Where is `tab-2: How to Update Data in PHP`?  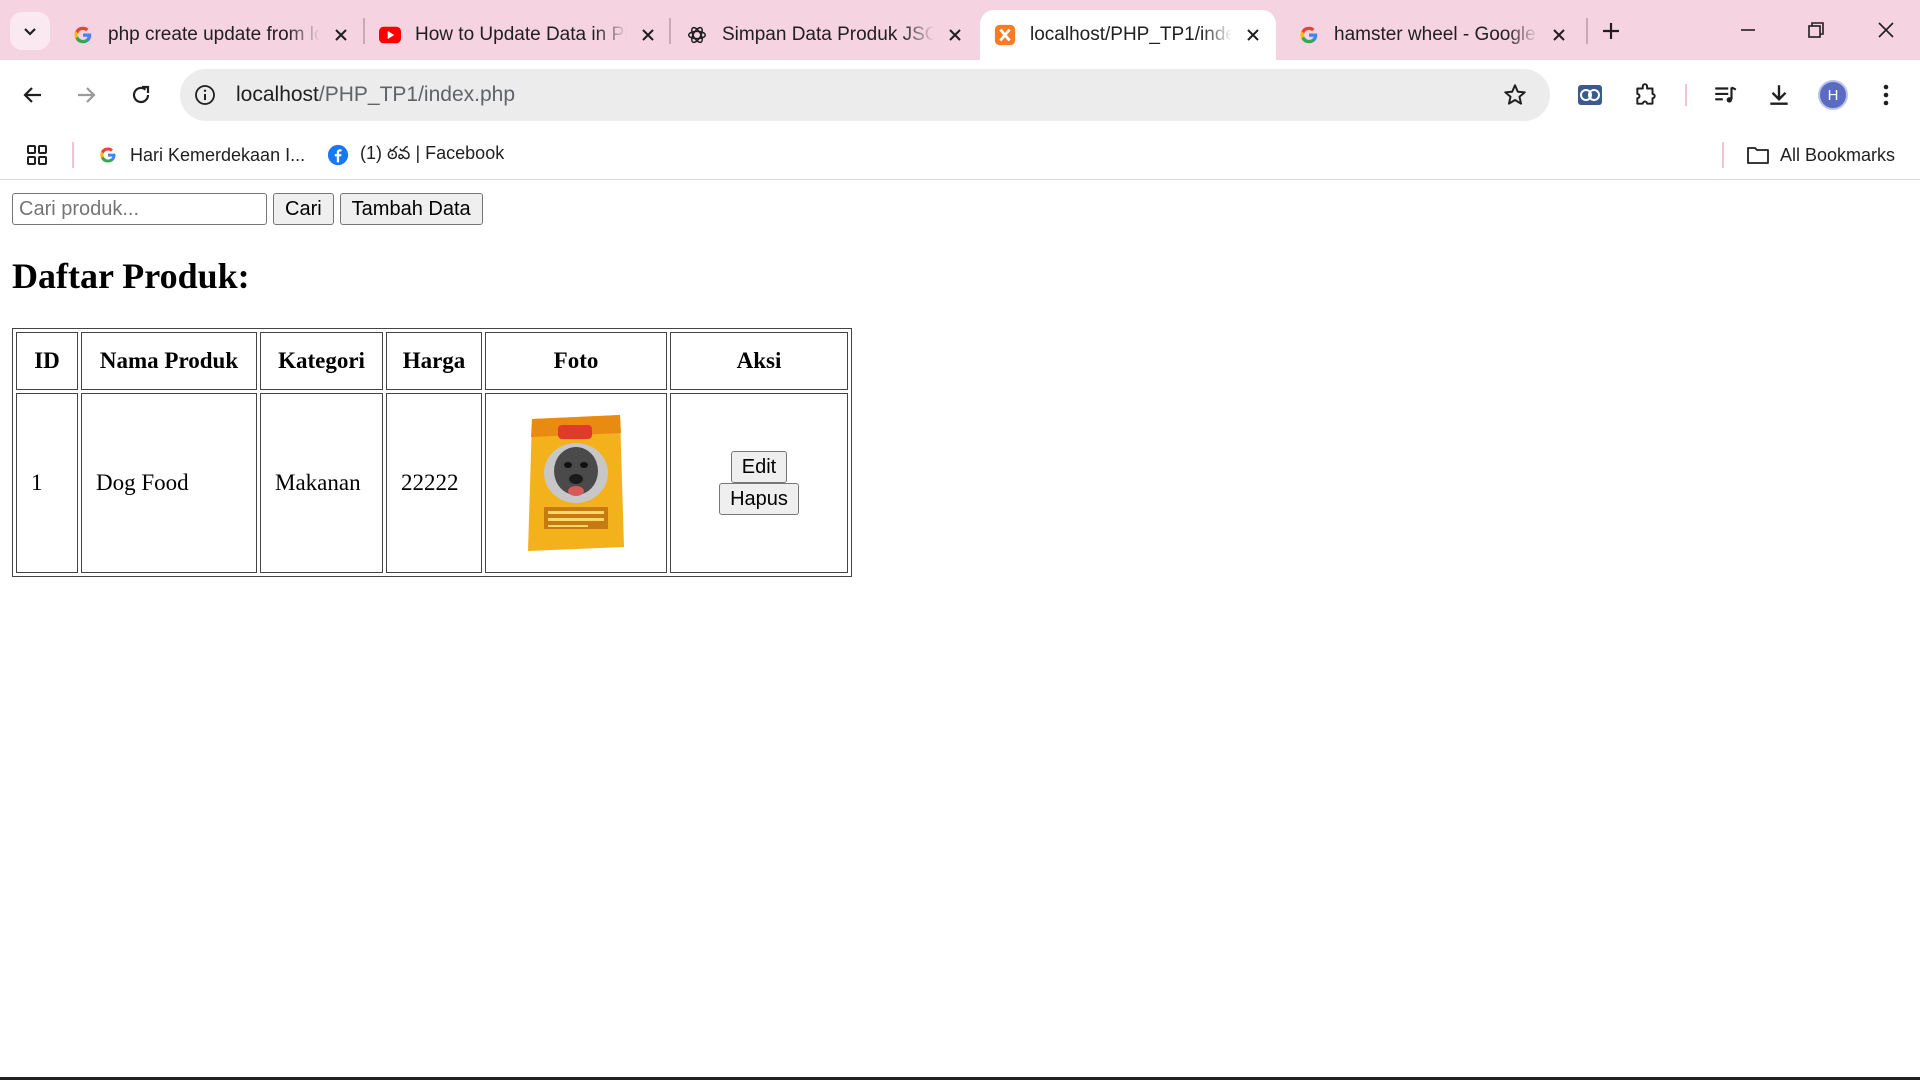 tab-2: How to Update Data in PHP is located at coordinates (518, 35).